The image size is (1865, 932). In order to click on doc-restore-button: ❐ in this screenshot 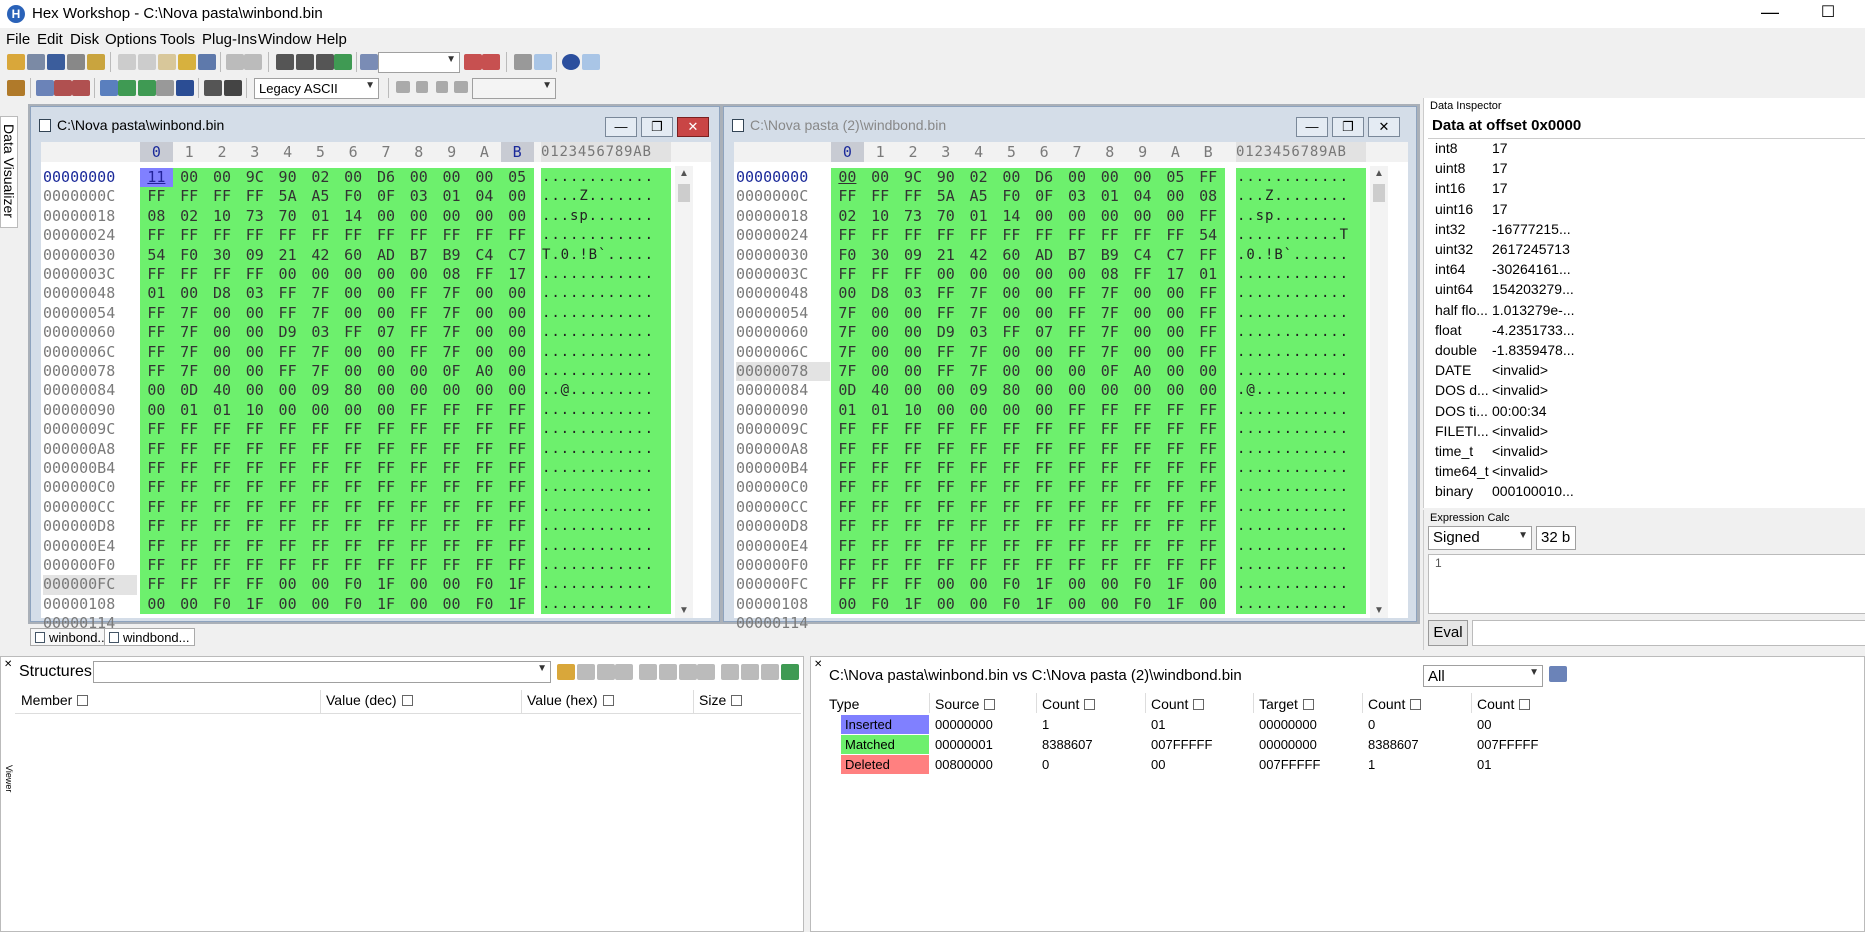, I will do `click(1348, 127)`.